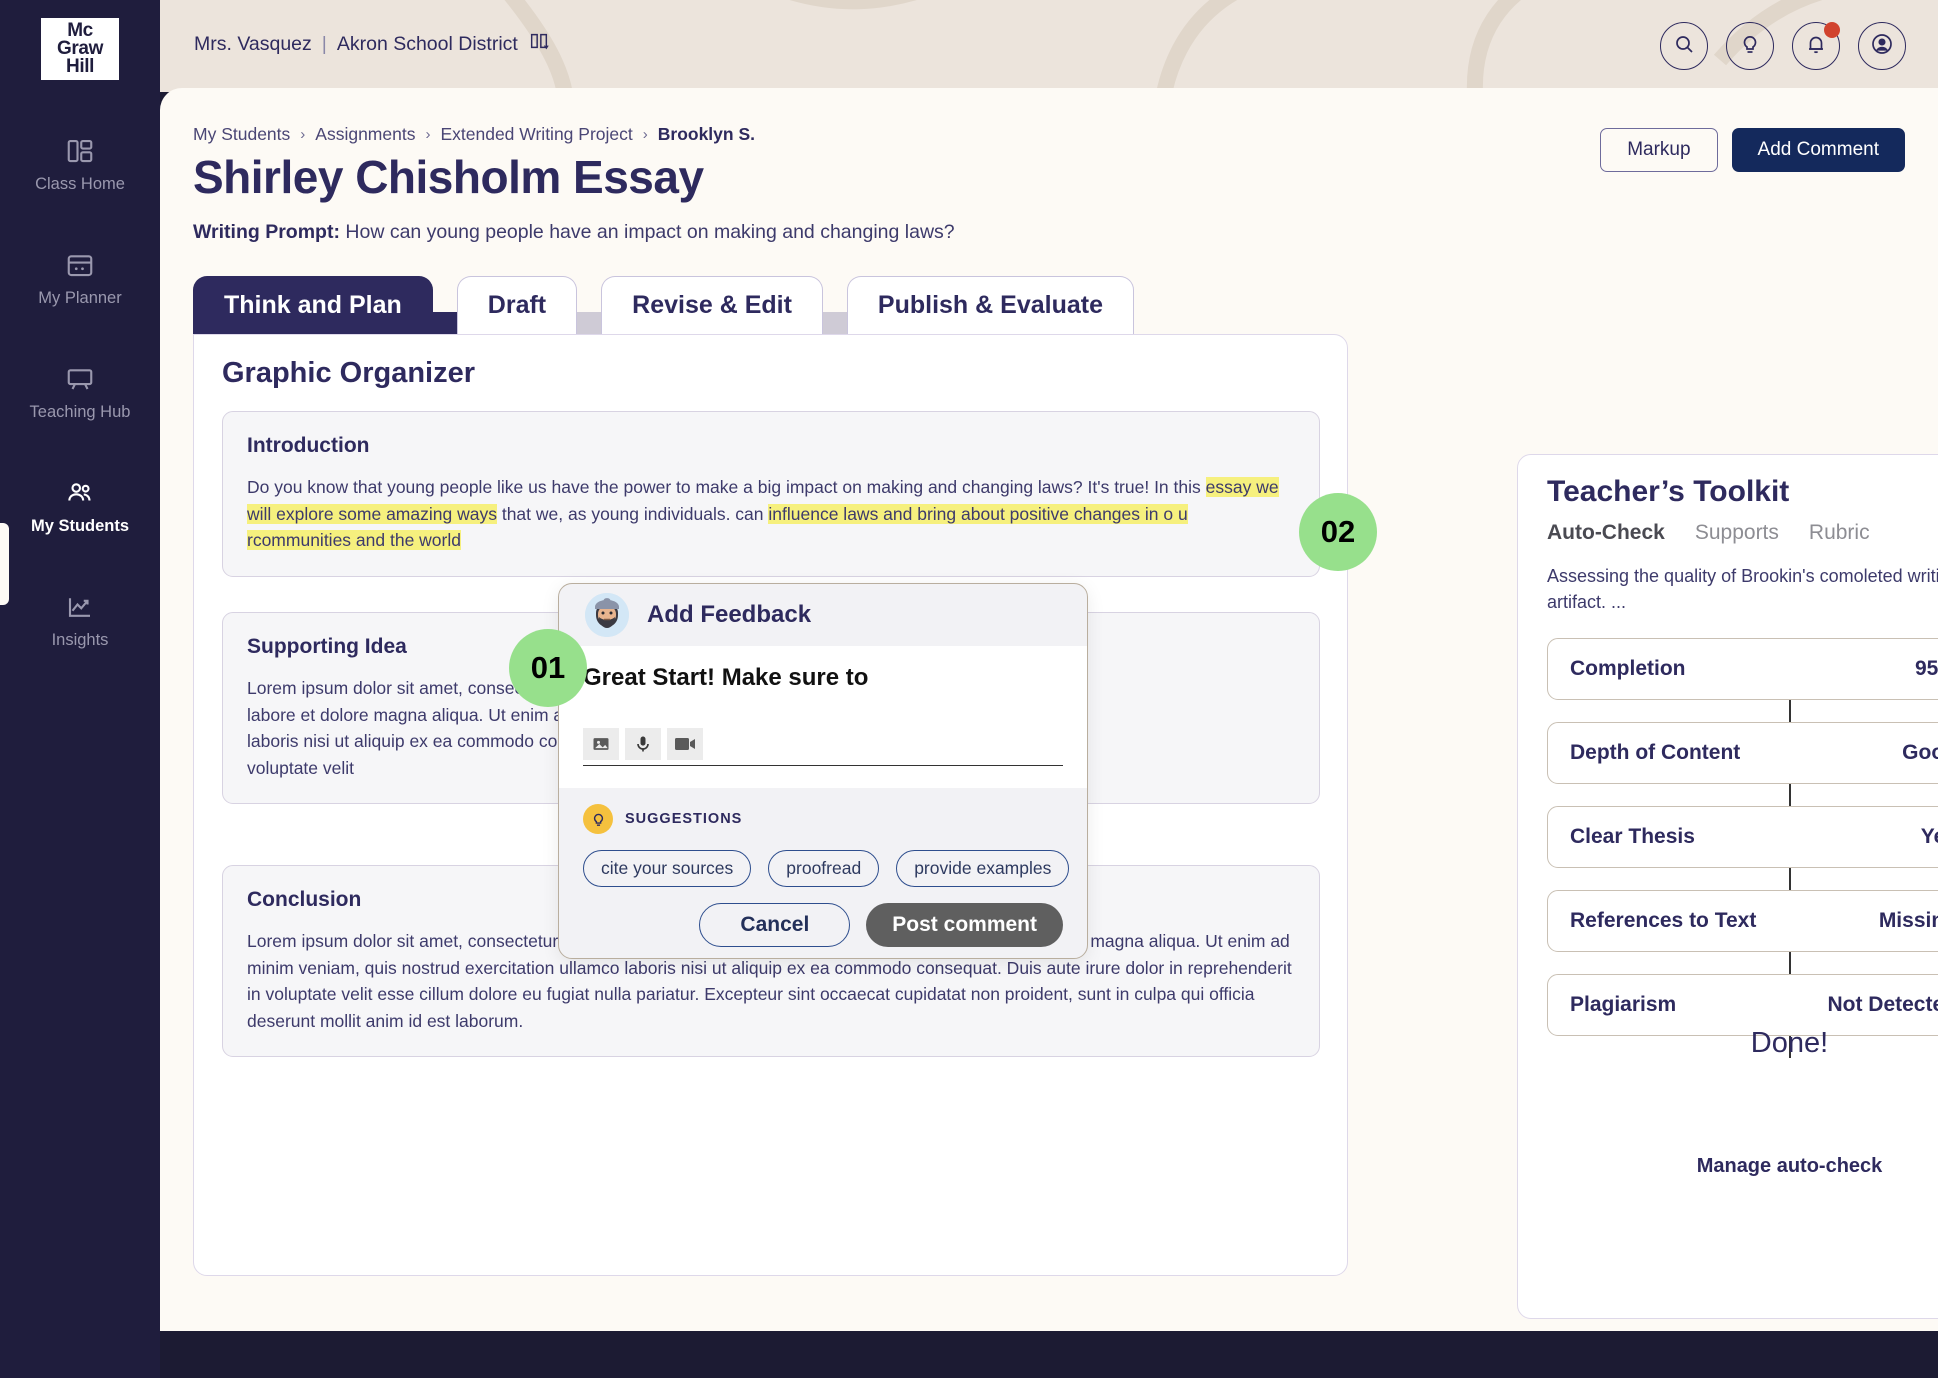 Image resolution: width=1938 pixels, height=1378 pixels. I want to click on check-label: Depth of Content, so click(1655, 752).